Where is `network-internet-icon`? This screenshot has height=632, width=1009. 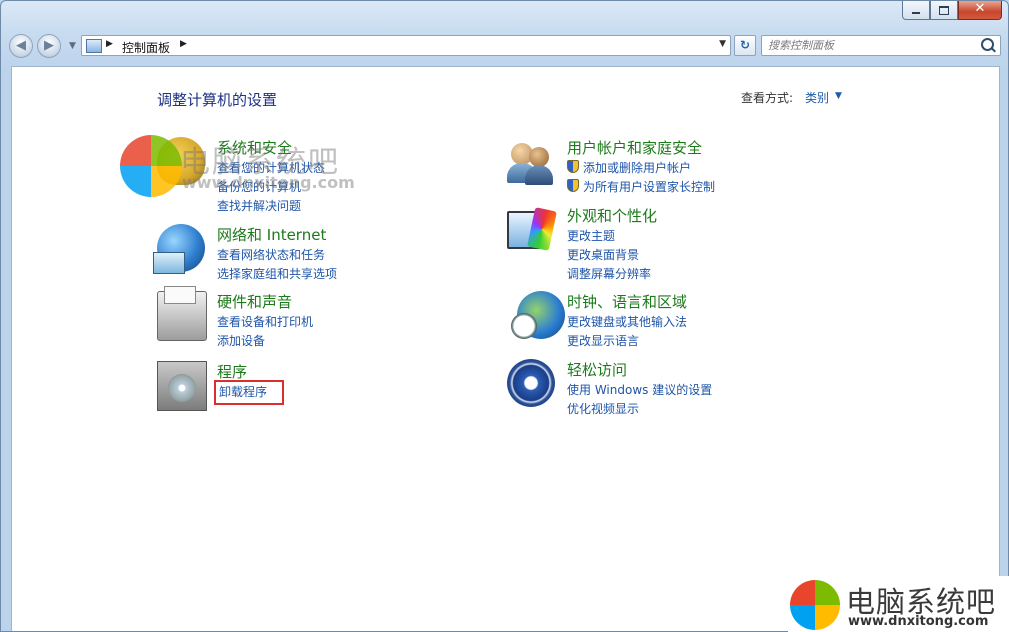
network-internet-icon is located at coordinates (179, 249).